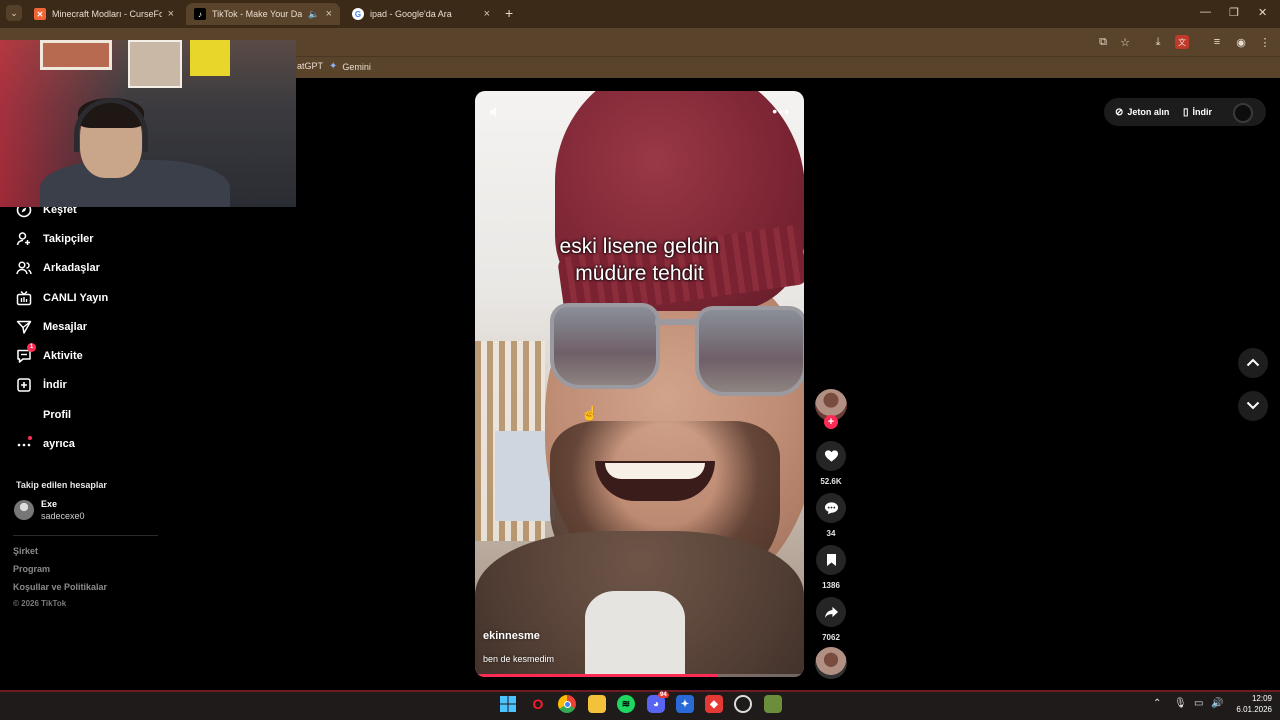 This screenshot has height=720, width=1280. Describe the element at coordinates (1205, 12) in the screenshot. I see `minimize-icon: —` at that location.